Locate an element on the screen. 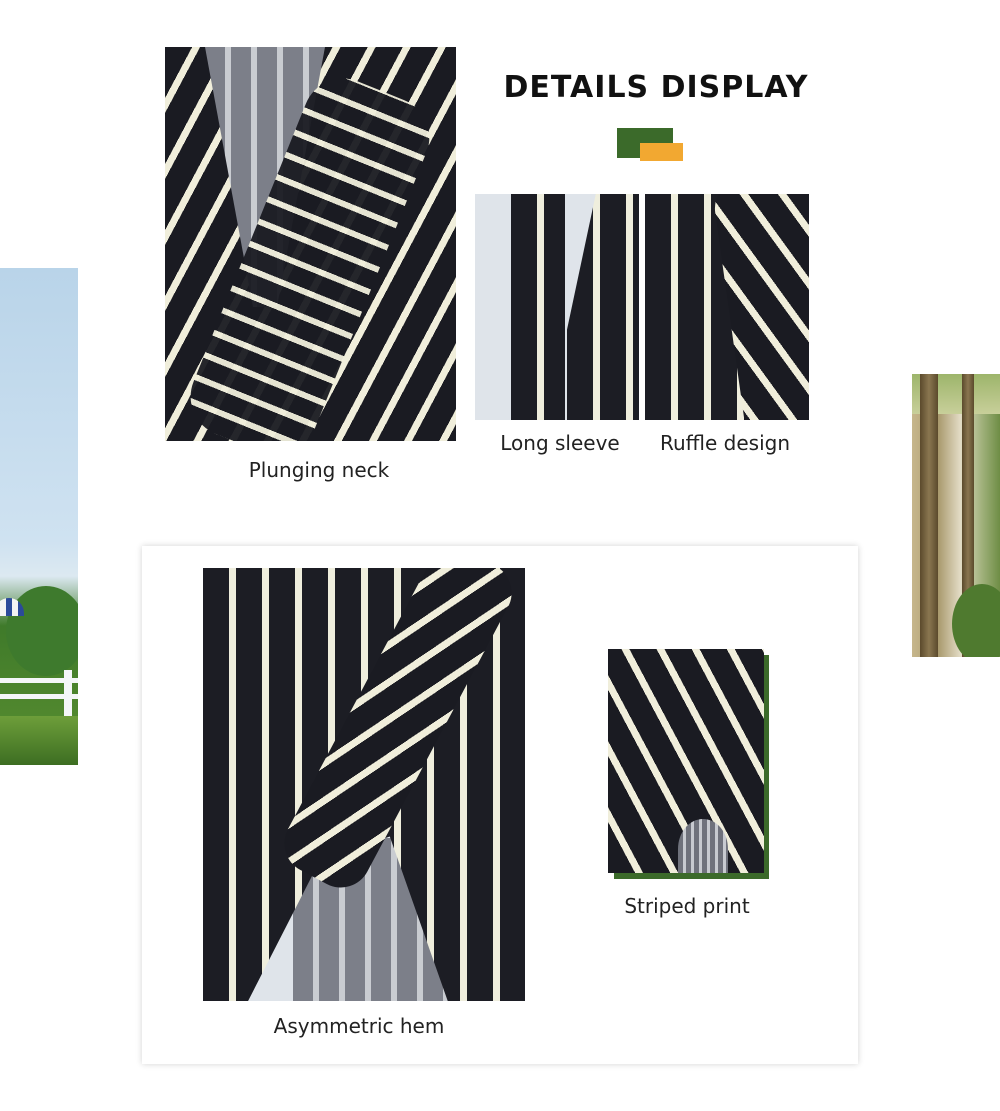 This screenshot has height=1111, width=1000. striped-print-photo is located at coordinates (686, 761).